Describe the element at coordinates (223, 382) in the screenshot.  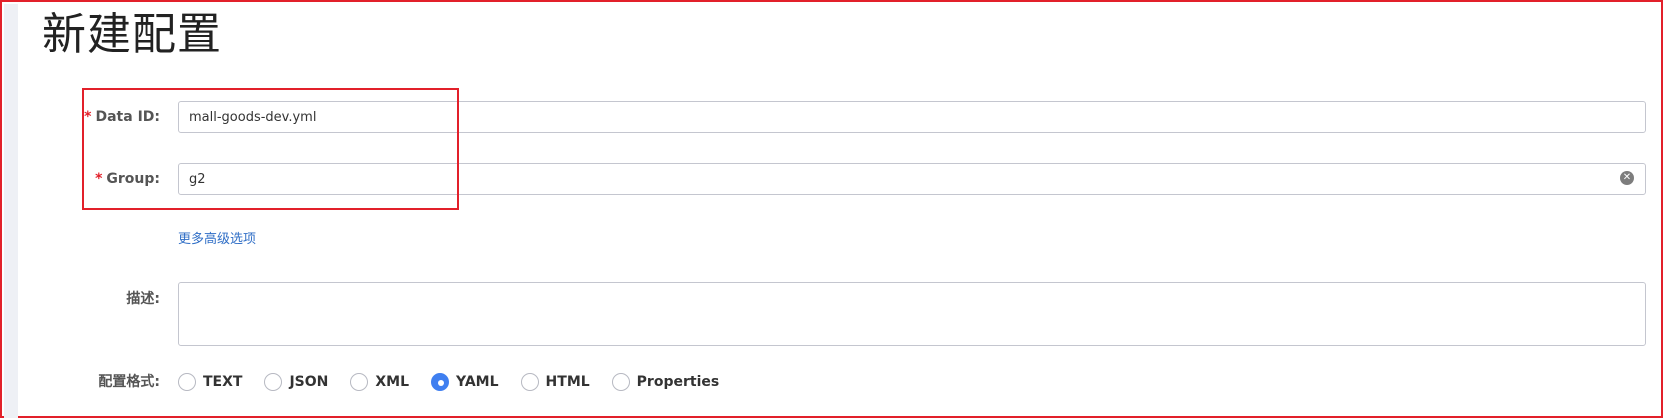
I see `radio-label: TEXT` at that location.